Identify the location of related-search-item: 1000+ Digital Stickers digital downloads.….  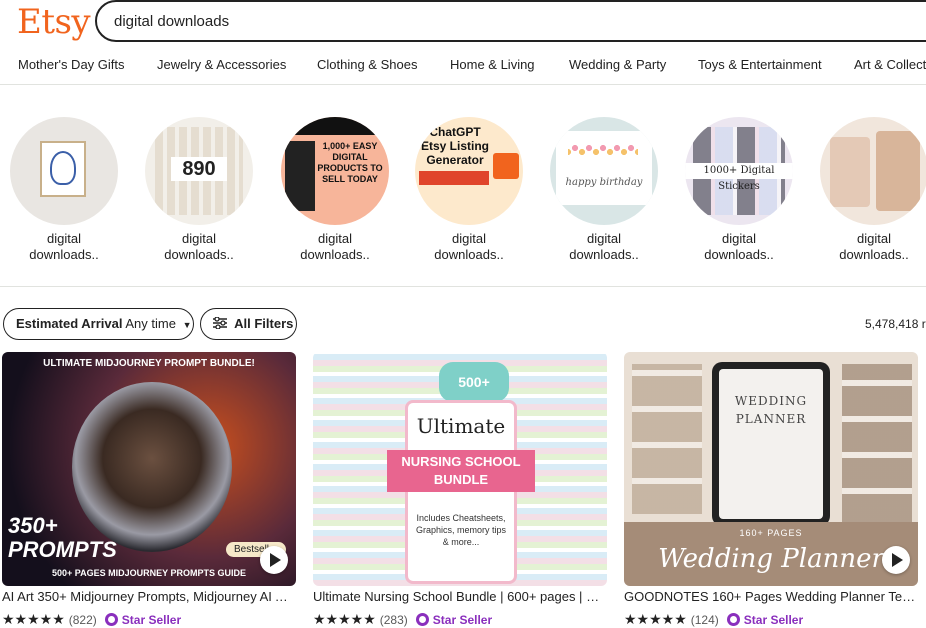
(739, 190).